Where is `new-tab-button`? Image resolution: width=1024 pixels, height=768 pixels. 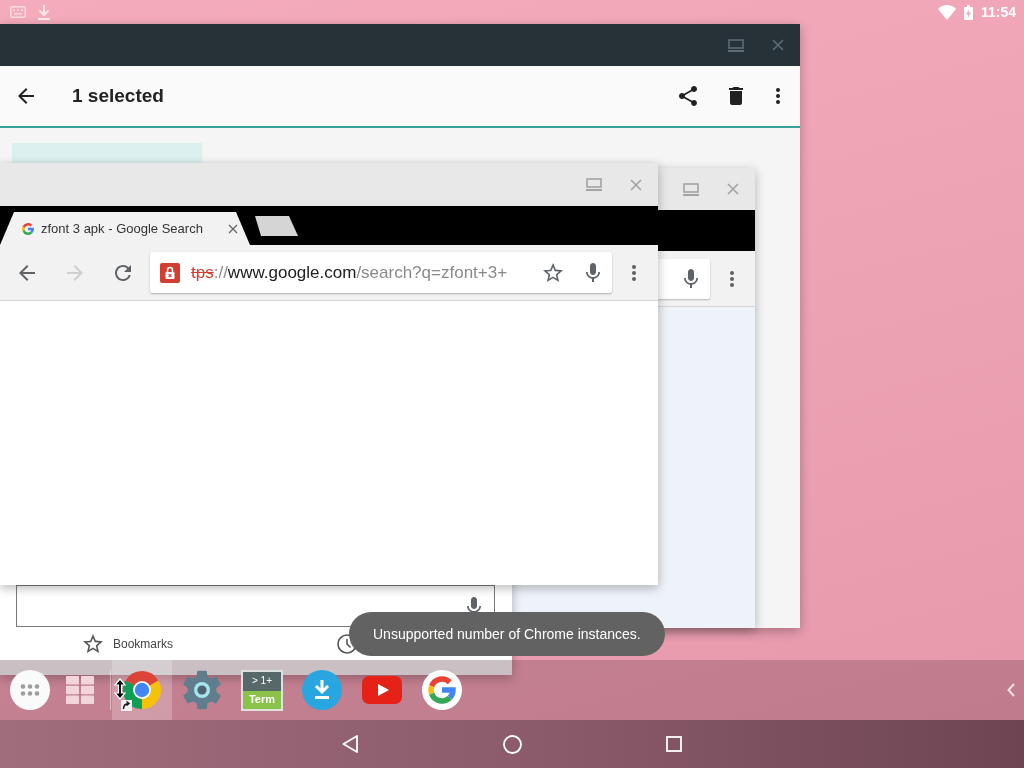 new-tab-button is located at coordinates (276, 226).